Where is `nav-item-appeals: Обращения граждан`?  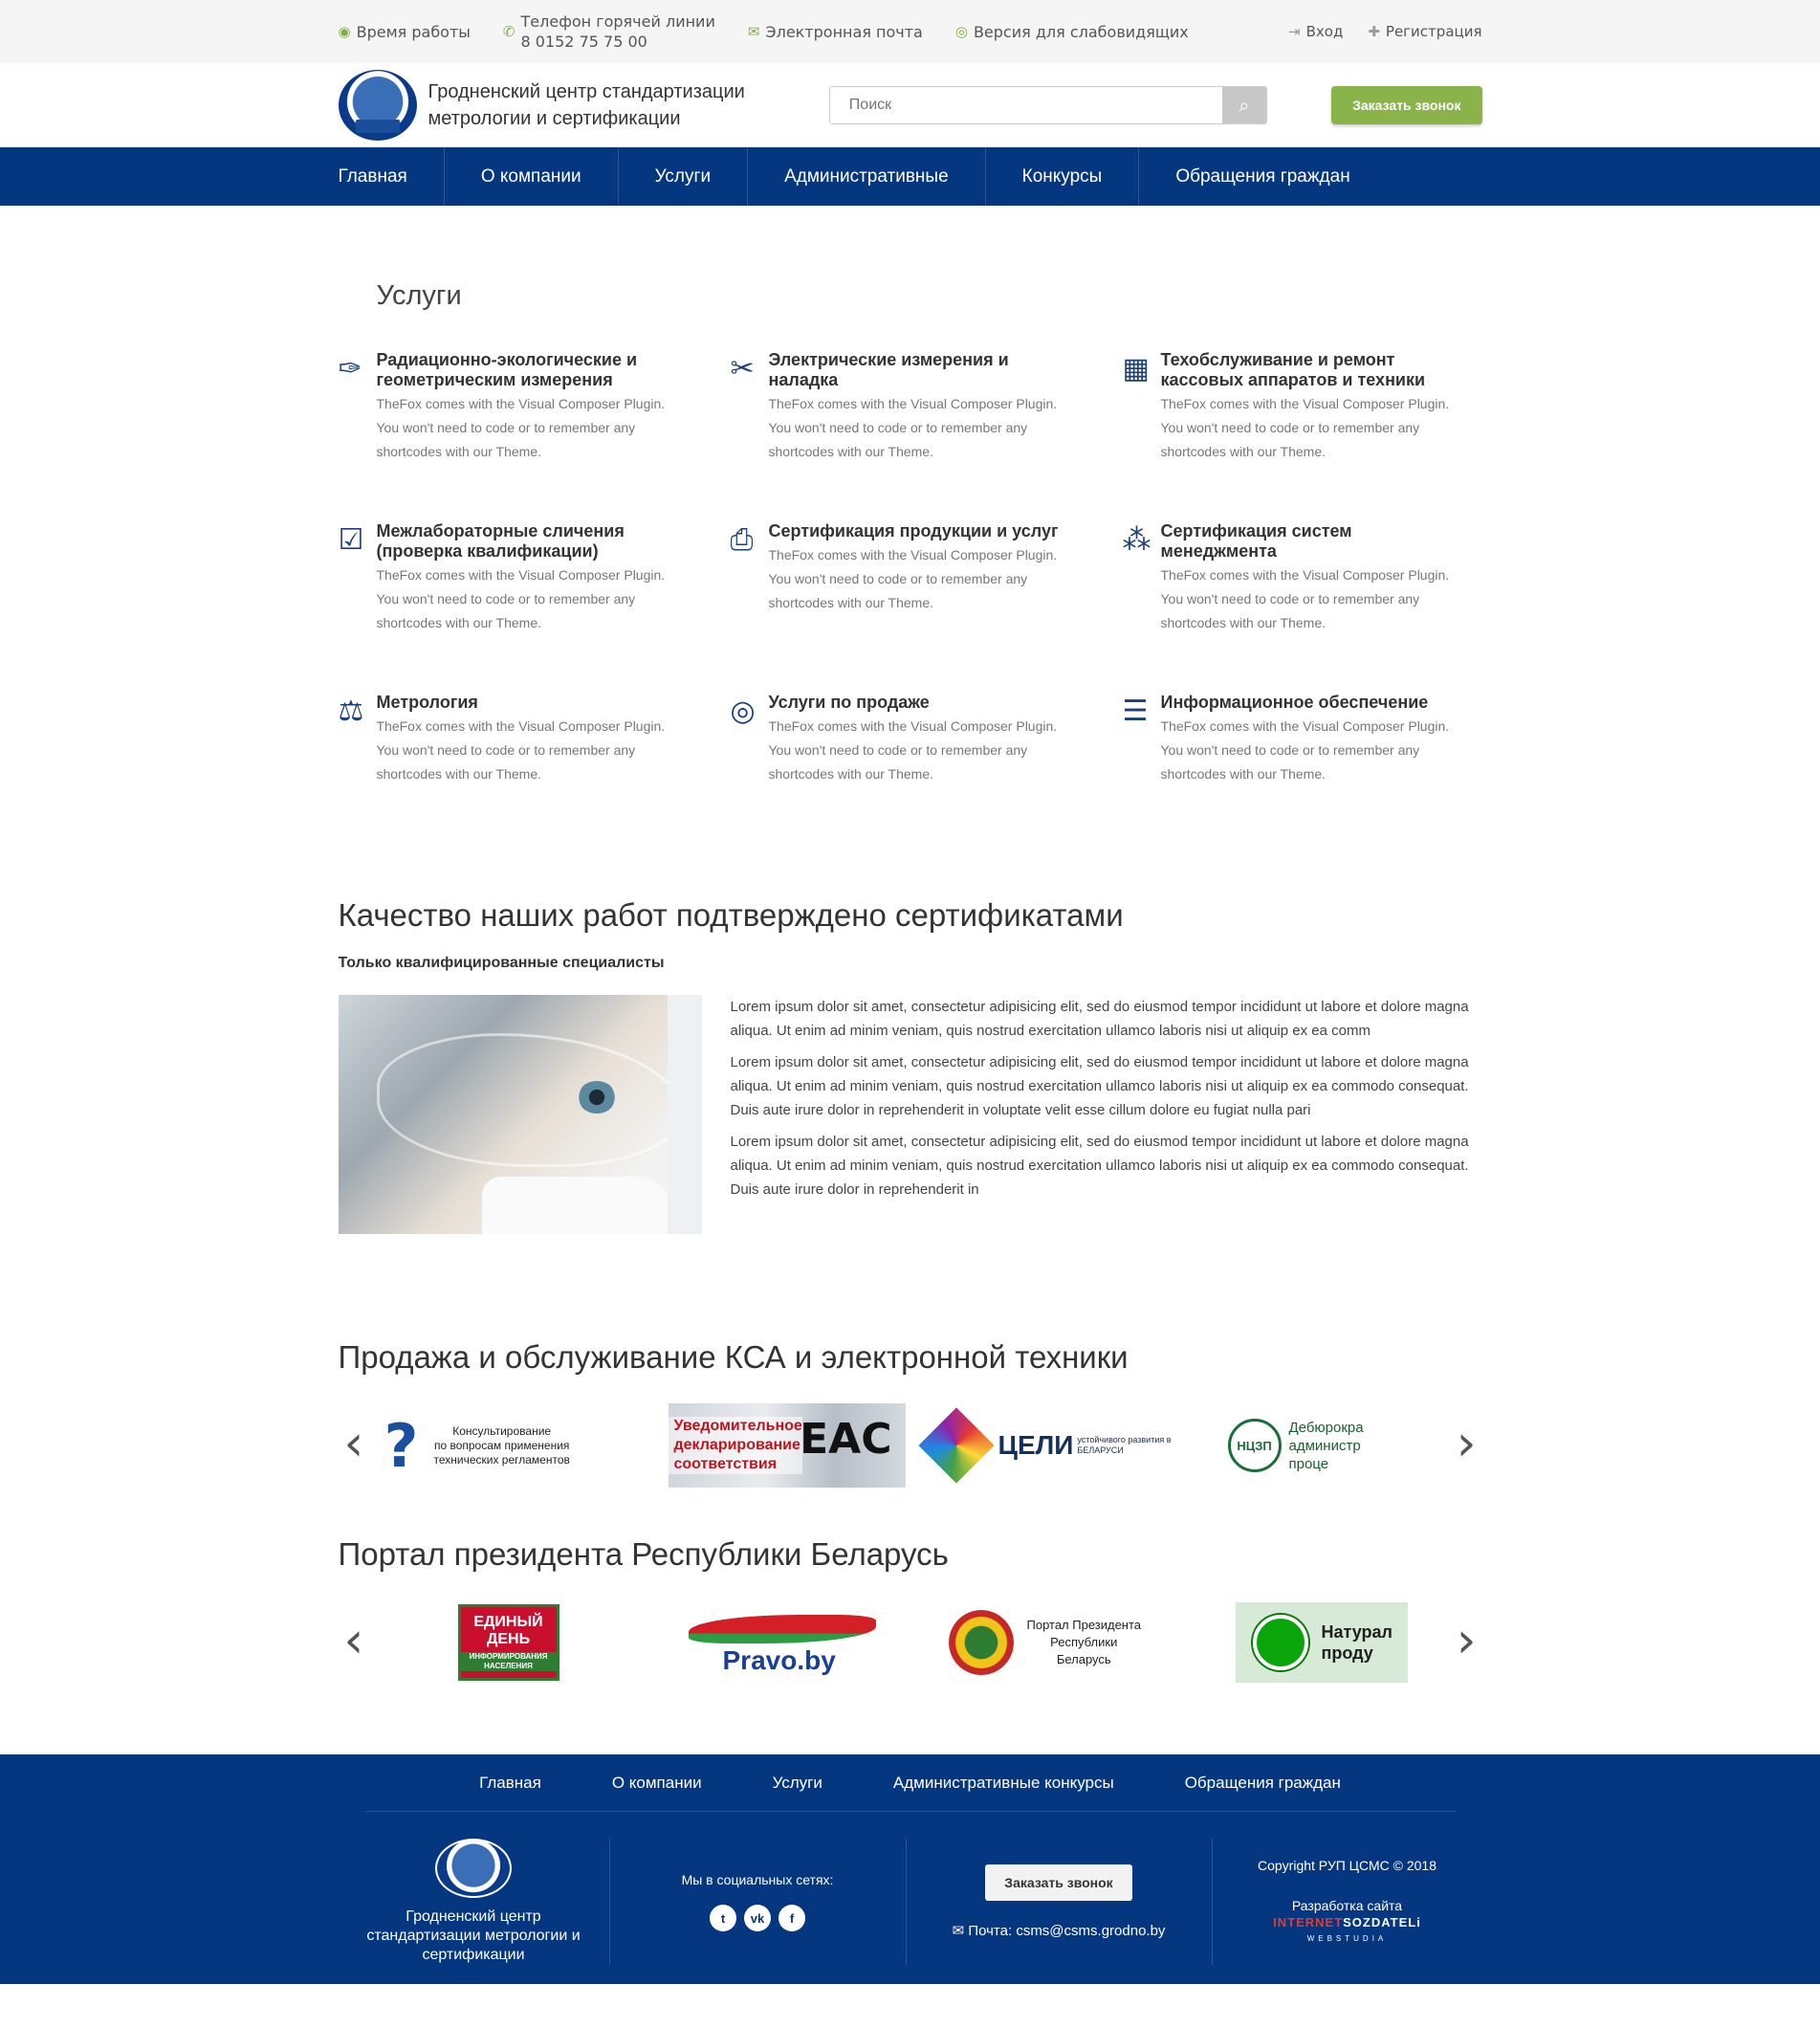 nav-item-appeals: Обращения граждан is located at coordinates (1262, 176).